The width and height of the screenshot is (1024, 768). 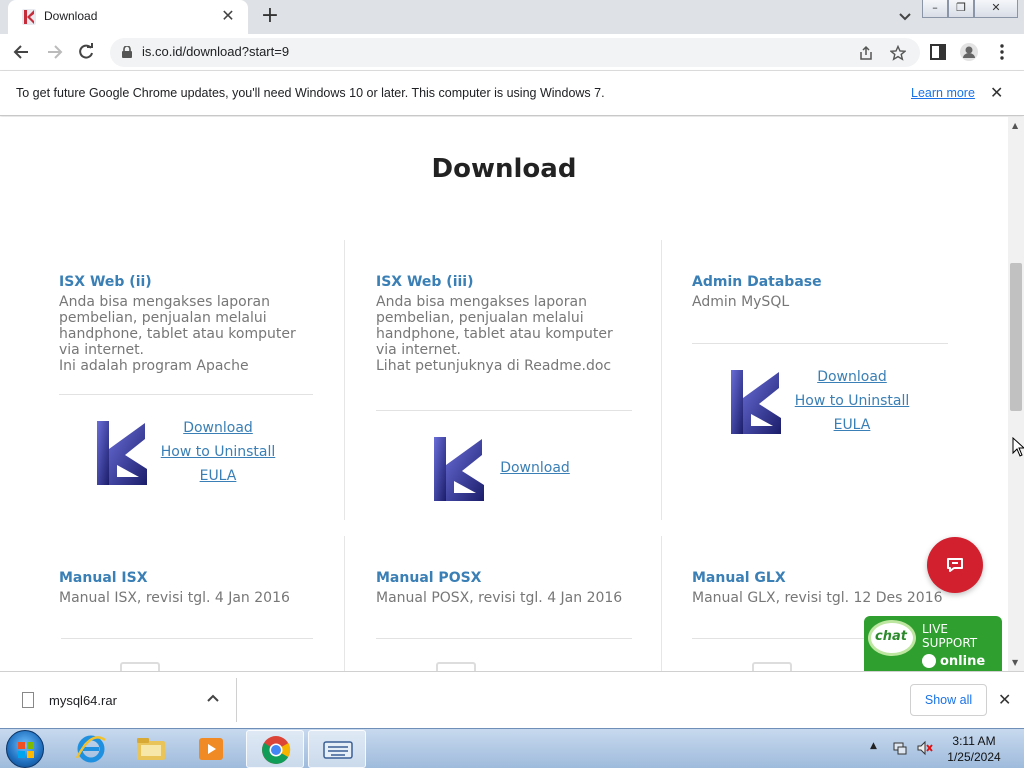 I want to click on mouse-cursor-icon, so click(x=1018, y=447).